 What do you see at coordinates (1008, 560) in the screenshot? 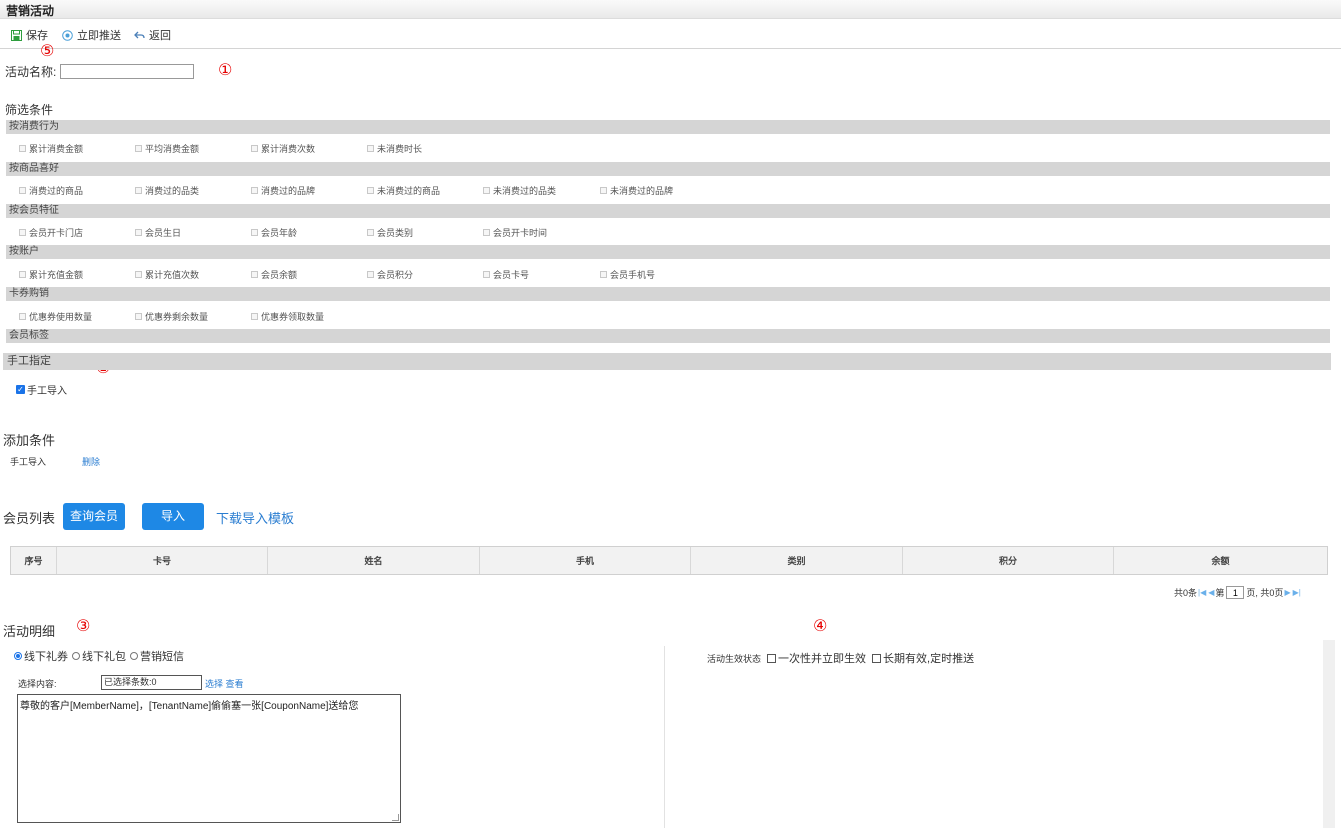
I see `column-header: 积分` at bounding box center [1008, 560].